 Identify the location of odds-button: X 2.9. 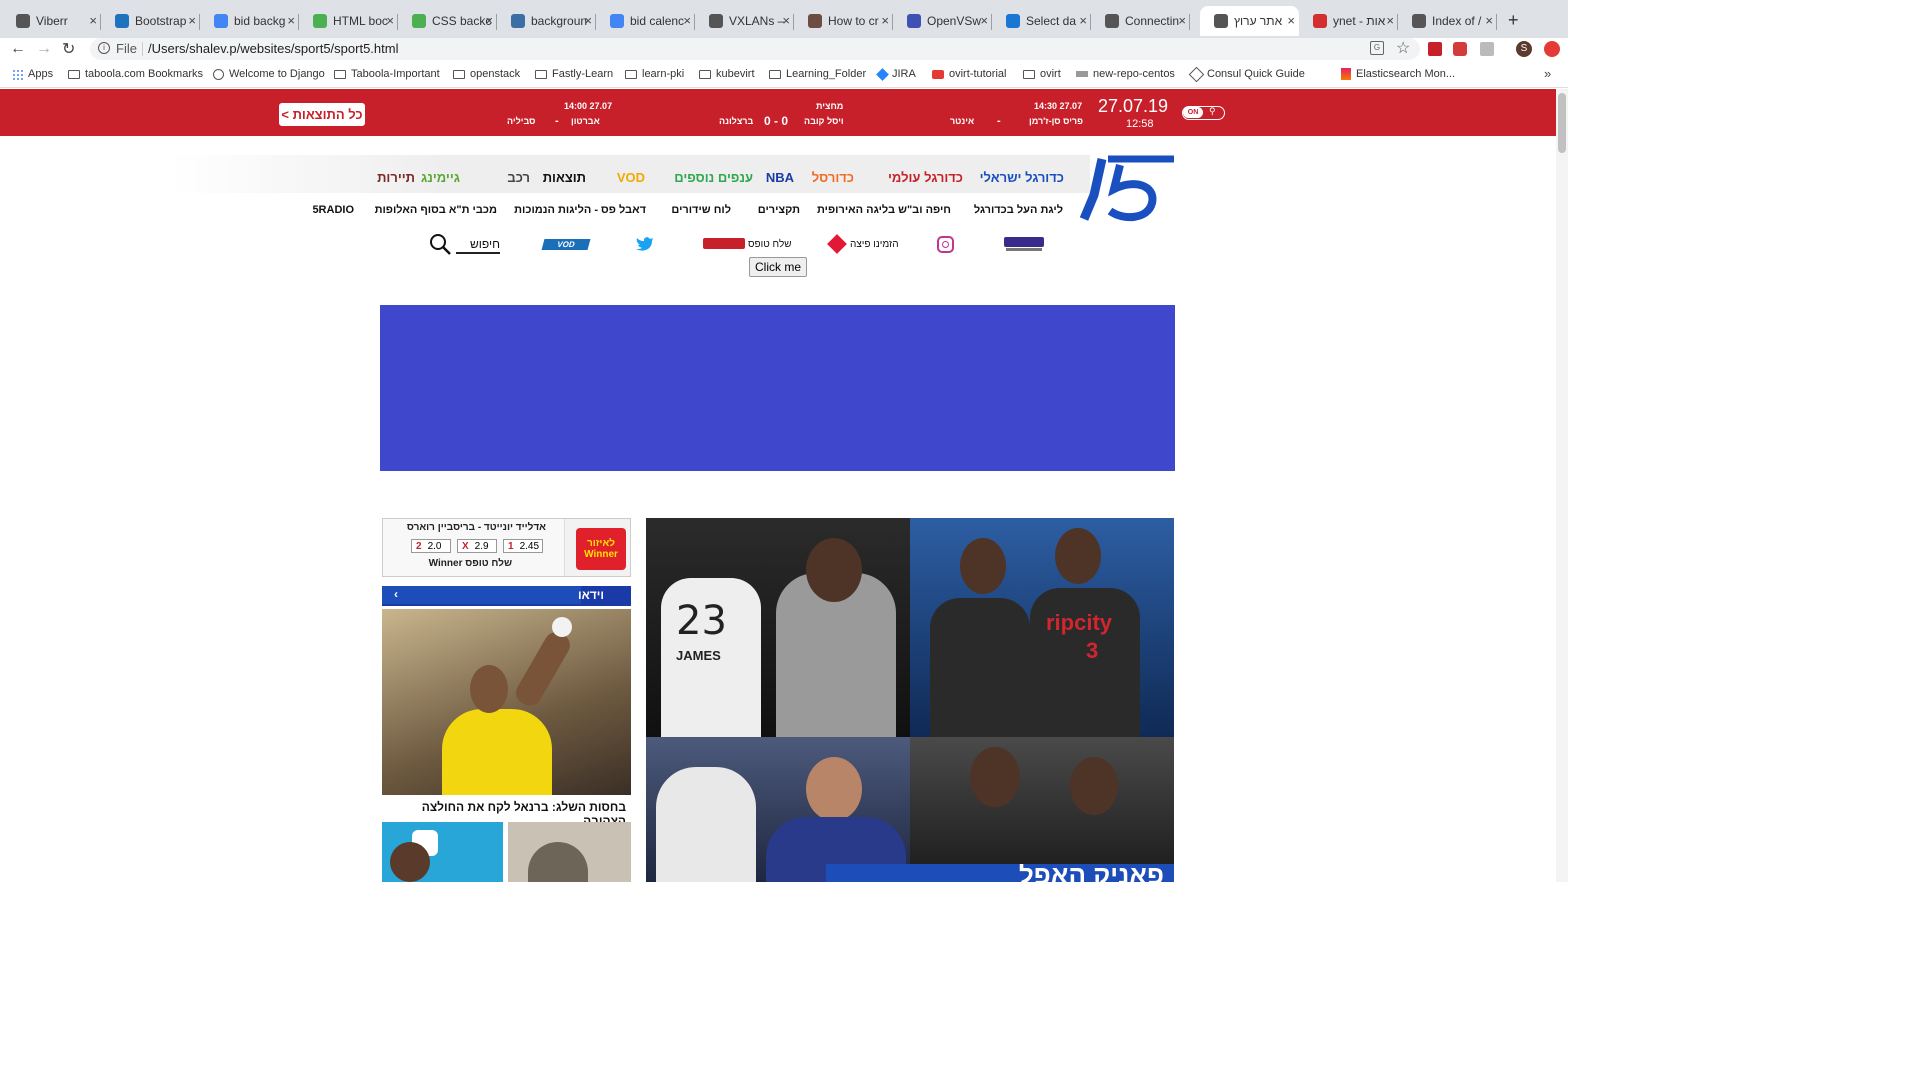
(477, 546).